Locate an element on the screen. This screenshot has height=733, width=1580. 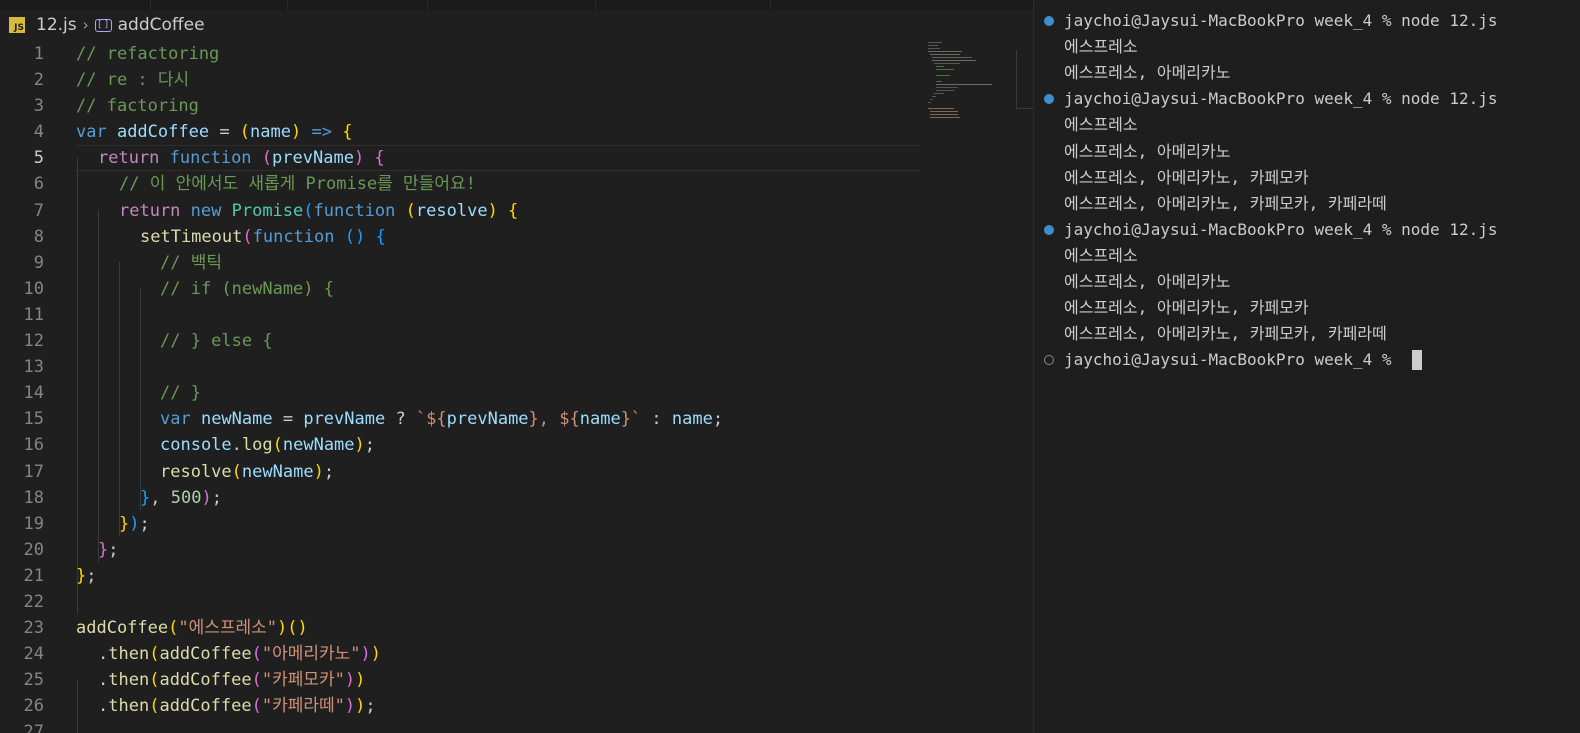
code-text: .then(addCoffee("아메리카노")) is located at coordinates (239, 654).